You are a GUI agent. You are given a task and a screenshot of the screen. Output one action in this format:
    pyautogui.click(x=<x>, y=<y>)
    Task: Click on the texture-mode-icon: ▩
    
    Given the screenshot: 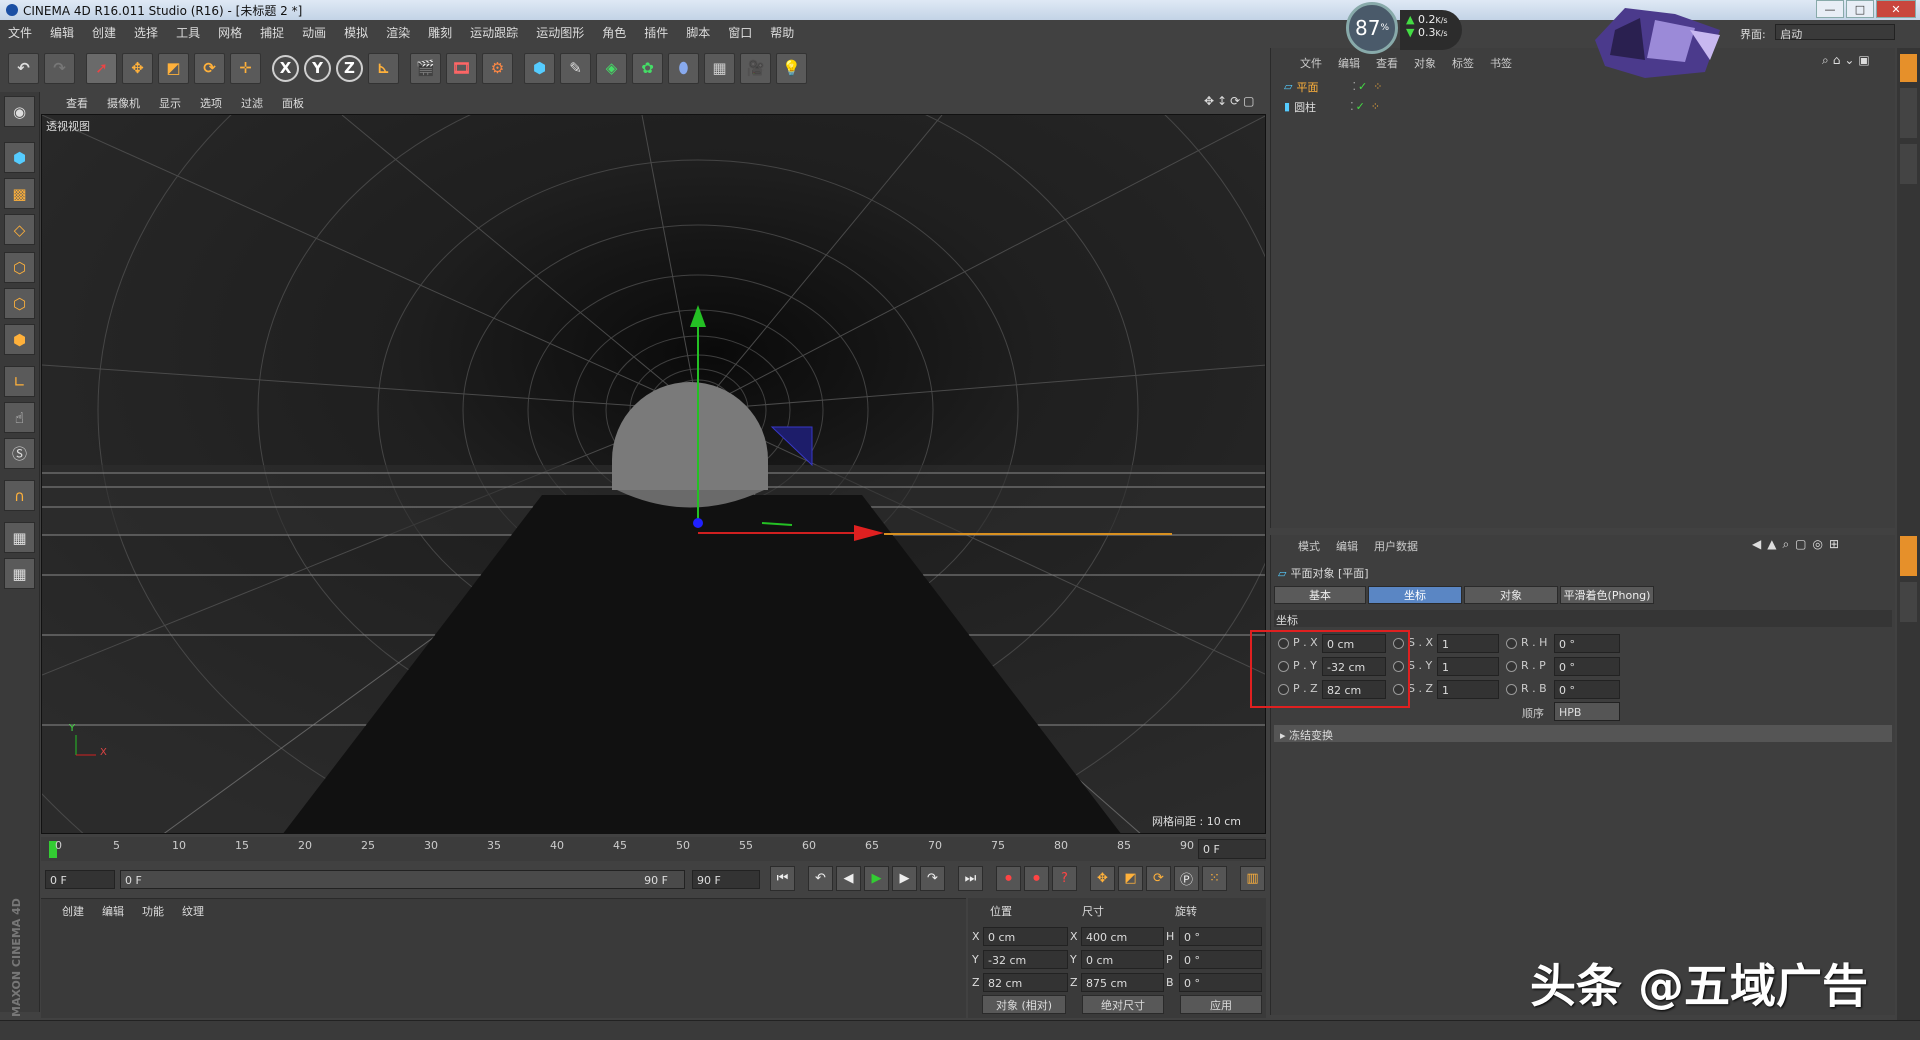 What is the action you would take?
    pyautogui.click(x=19, y=193)
    